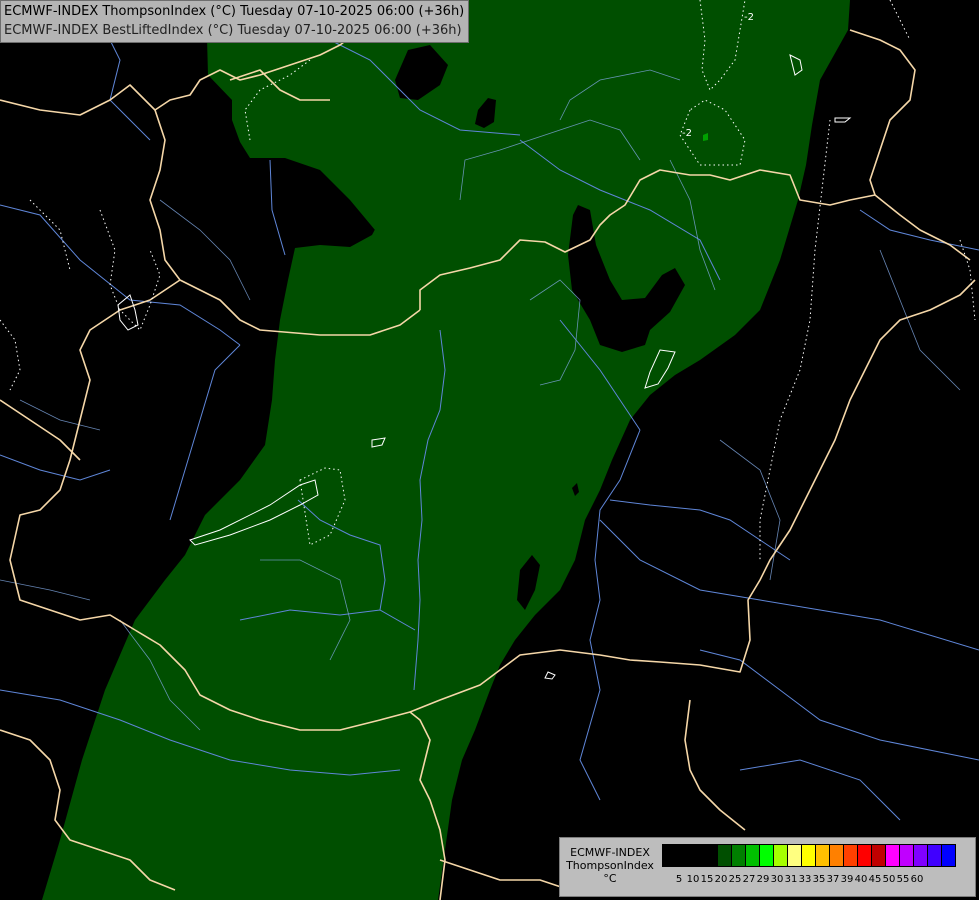  I want to click on legend-tick-label: 50, so click(889, 879).